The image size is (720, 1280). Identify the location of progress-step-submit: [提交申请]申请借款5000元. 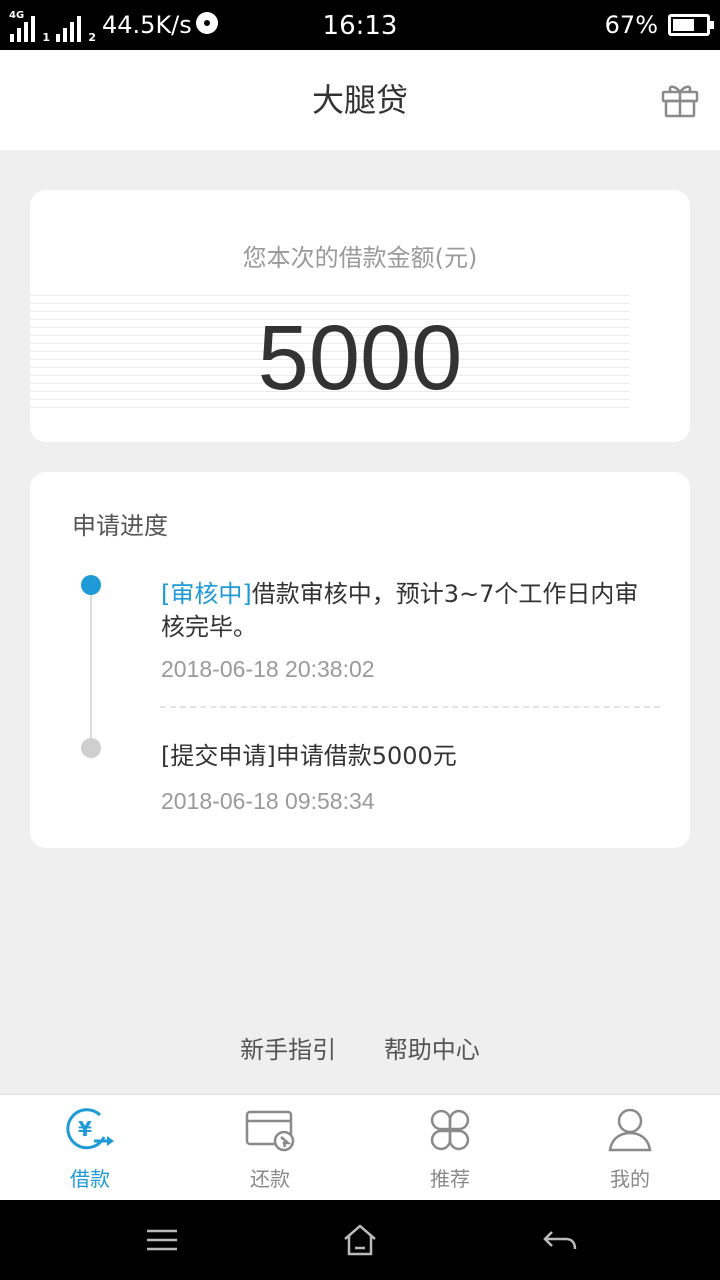
(411, 756).